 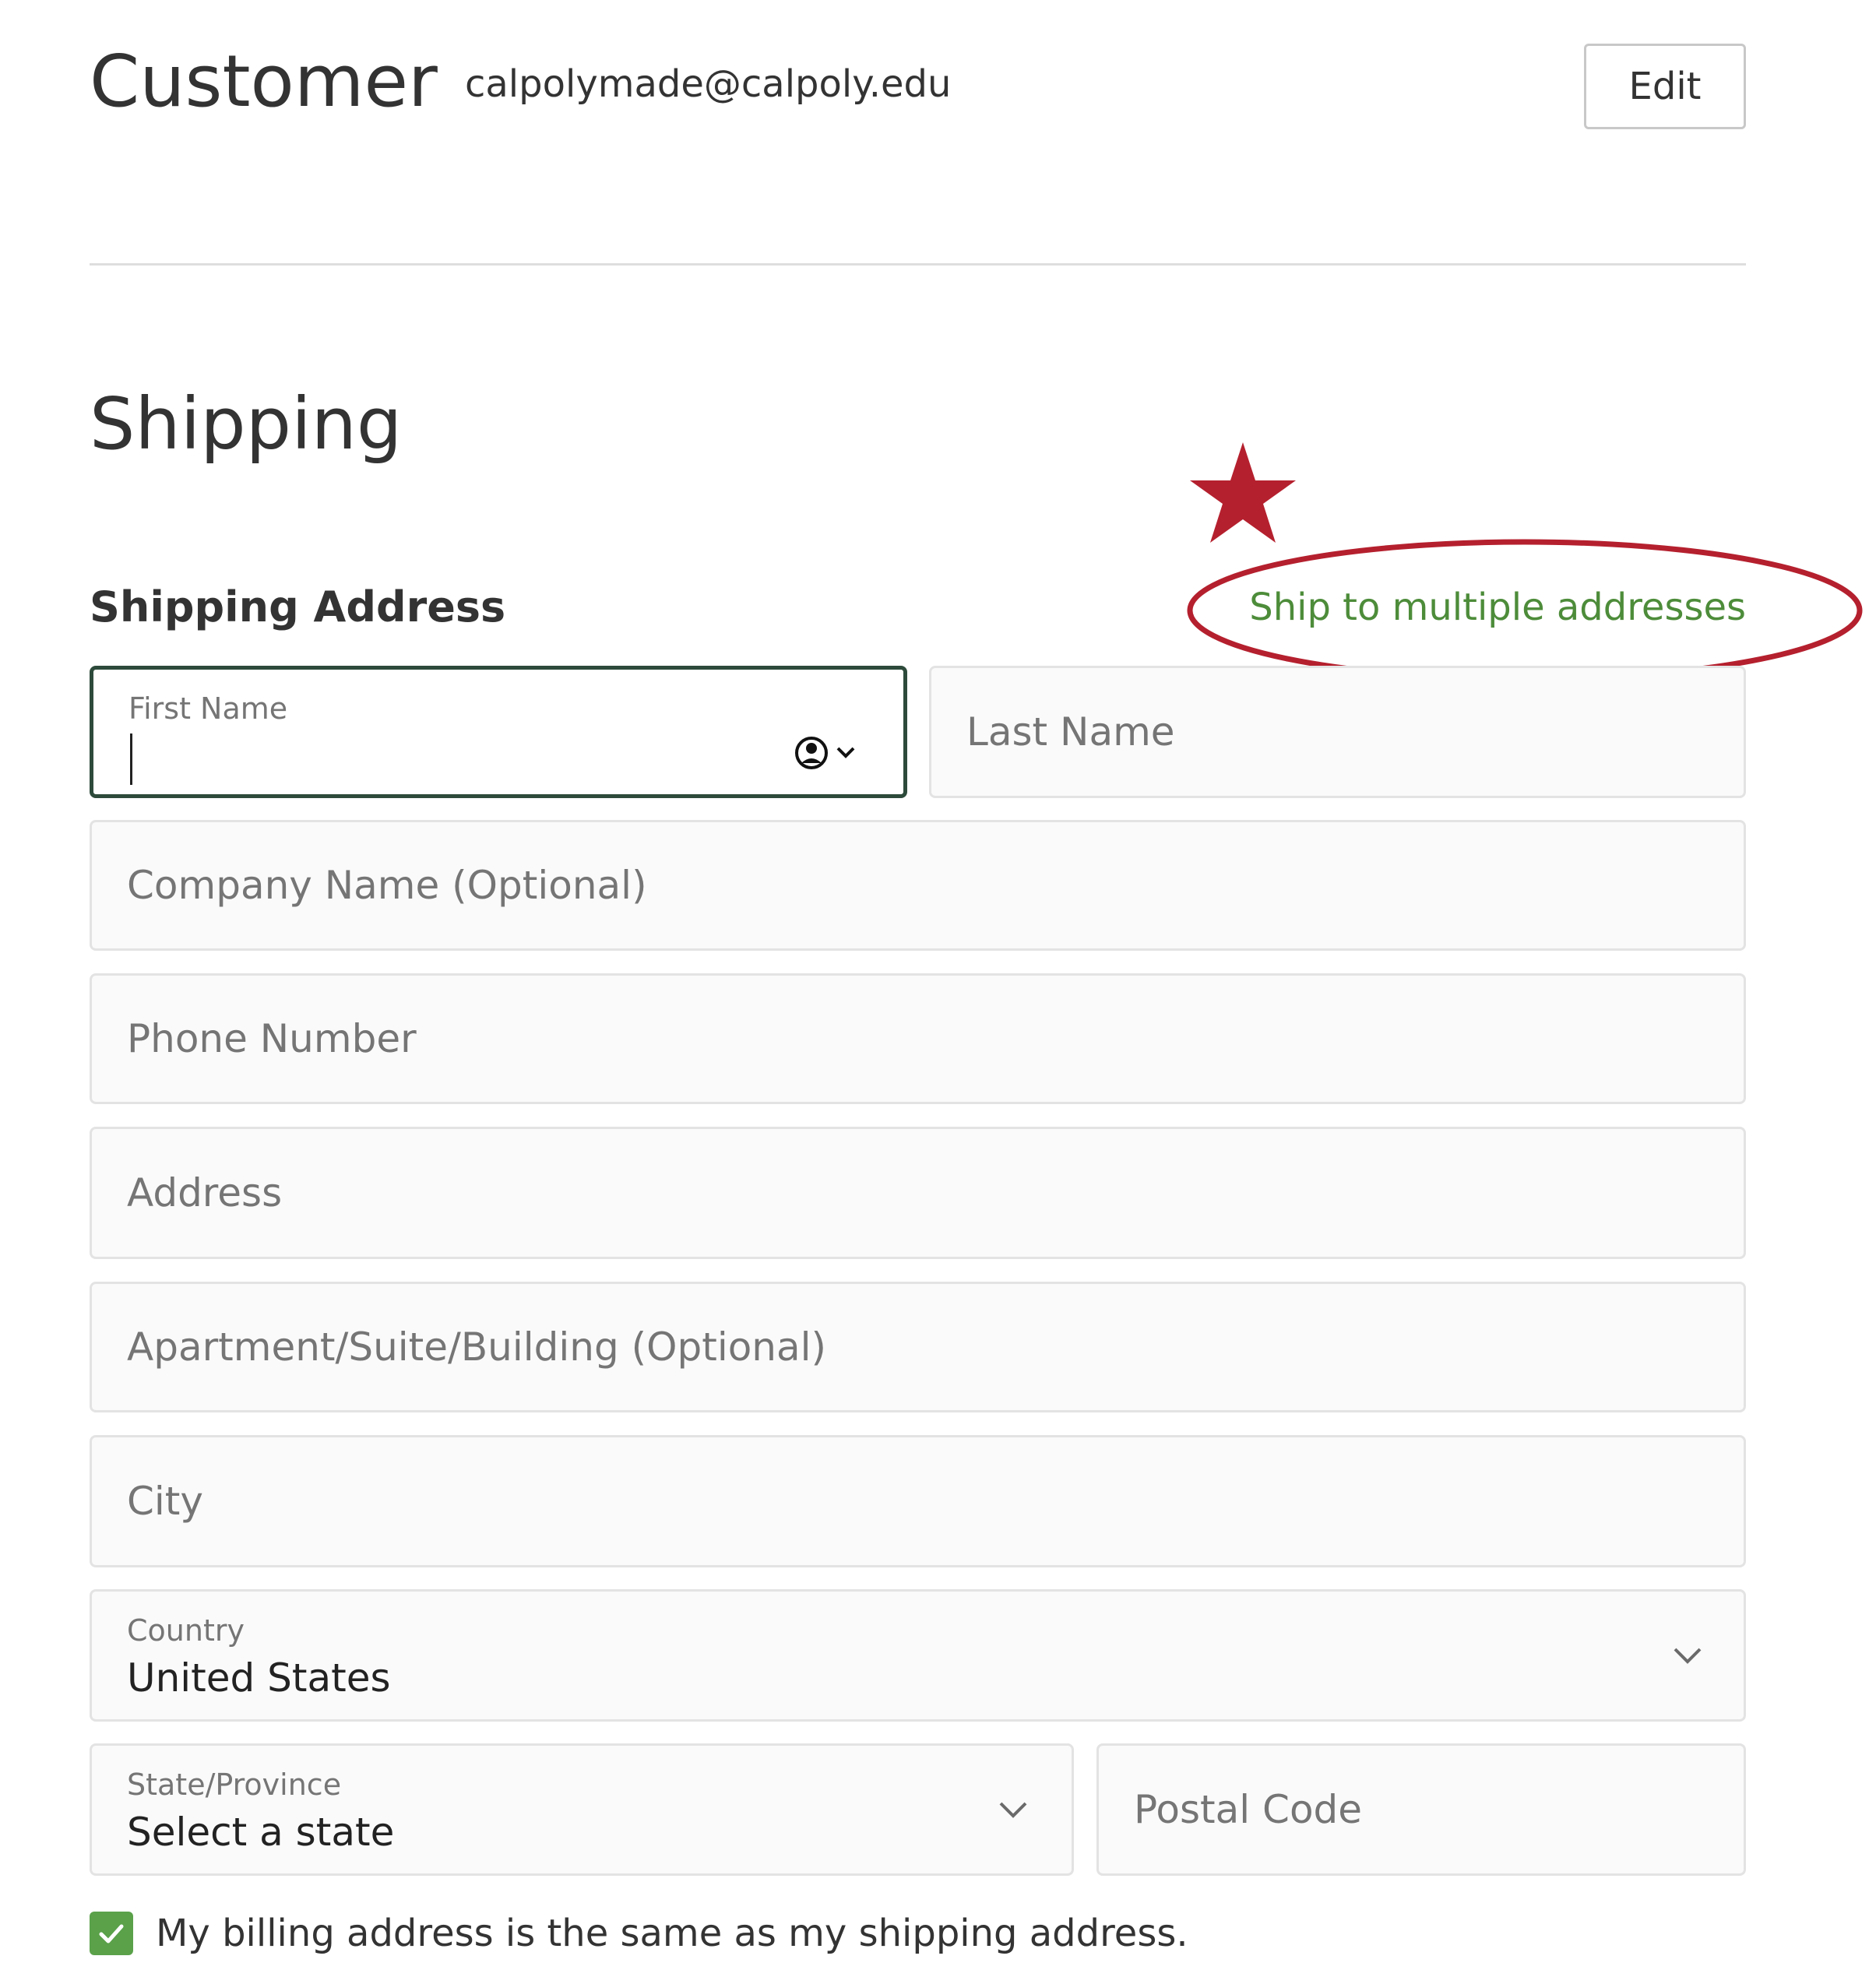 I want to click on first-name-field: First Name, so click(x=498, y=732).